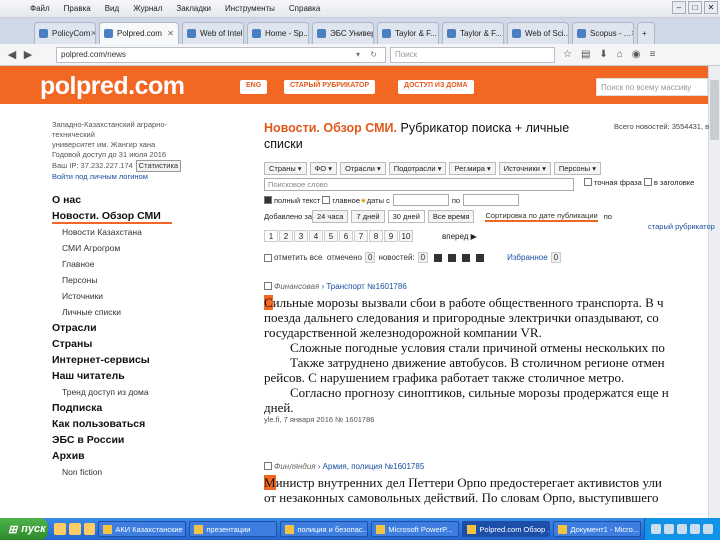 This screenshot has width=720, height=540. What do you see at coordinates (436, 87) in the screenshot?
I see `home-access-button: ДОСТУП ИЗ ДОМА` at bounding box center [436, 87].